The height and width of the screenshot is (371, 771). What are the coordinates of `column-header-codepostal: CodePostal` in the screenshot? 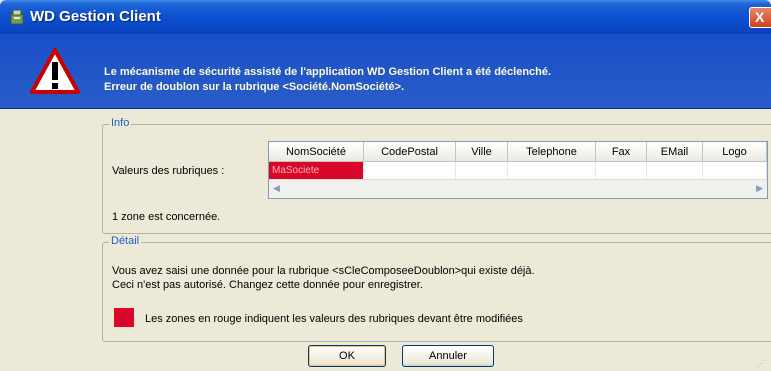 It's located at (410, 152).